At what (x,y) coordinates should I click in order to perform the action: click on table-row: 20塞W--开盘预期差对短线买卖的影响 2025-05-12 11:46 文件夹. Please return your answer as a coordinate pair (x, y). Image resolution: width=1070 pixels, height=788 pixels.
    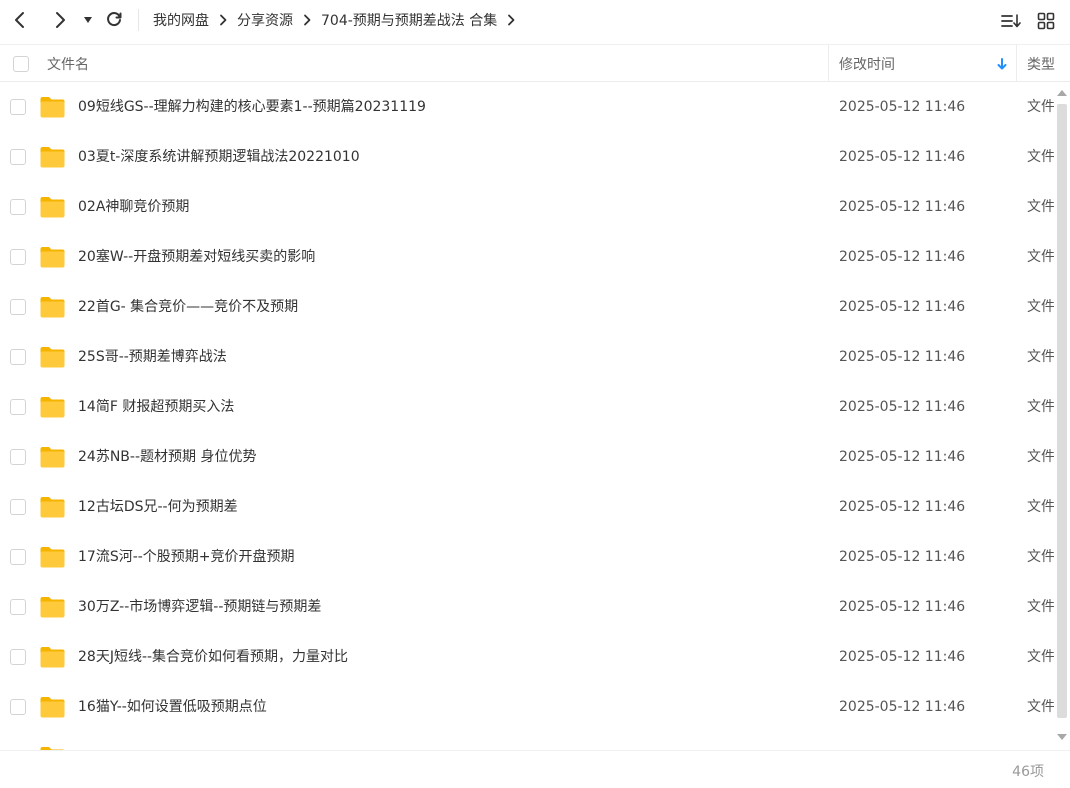
    Looking at the image, I should click on (527, 257).